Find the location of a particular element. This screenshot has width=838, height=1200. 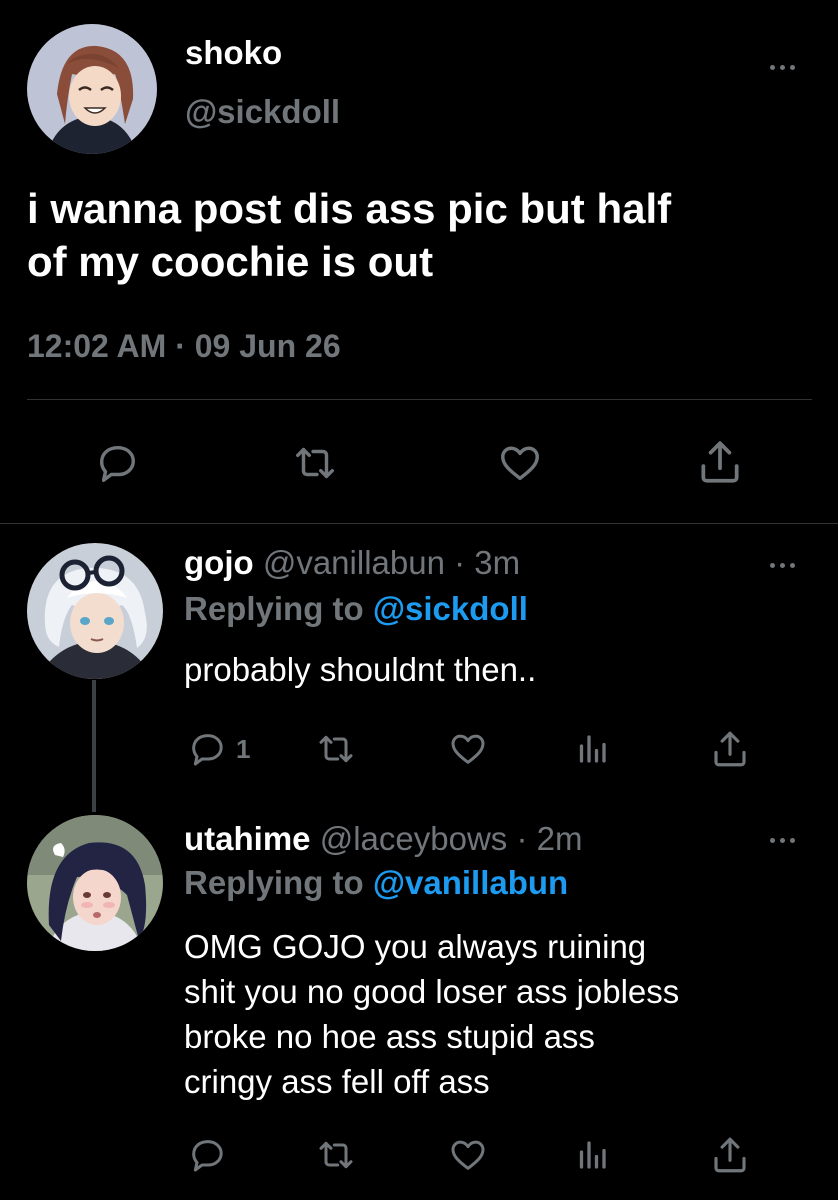

tweet-text-line-1: i wanna post dis ass pic but half is located at coordinates (349, 208).